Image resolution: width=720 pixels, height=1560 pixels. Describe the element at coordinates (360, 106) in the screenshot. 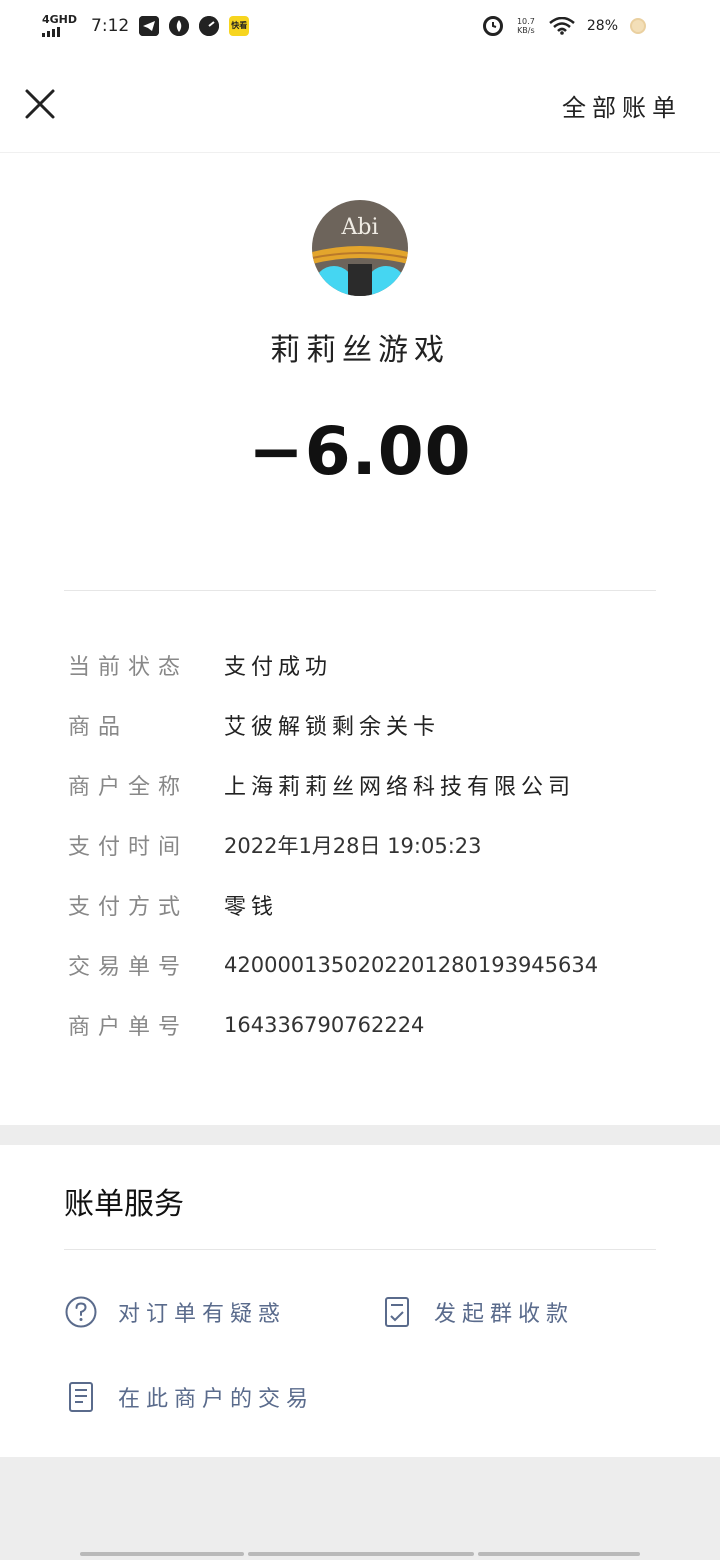

I see `top-bar: 全部账单` at that location.